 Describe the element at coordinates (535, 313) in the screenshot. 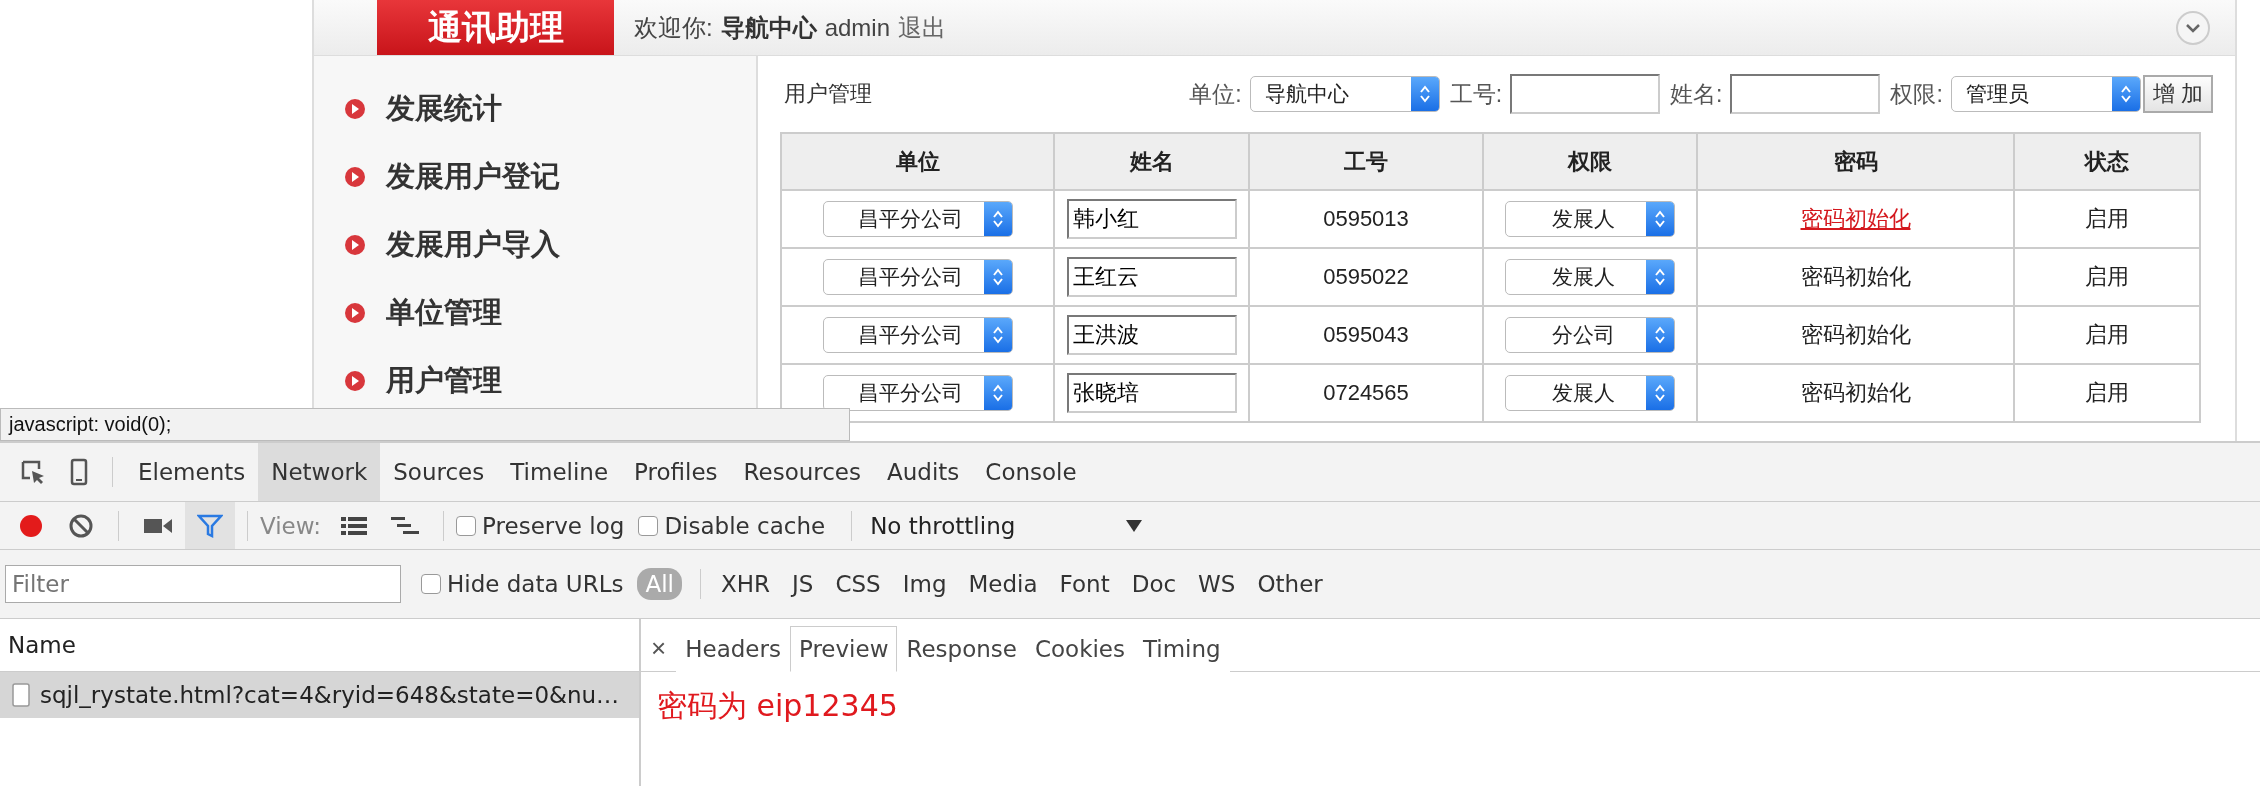

I see `sidebar-item: 单位管理` at that location.